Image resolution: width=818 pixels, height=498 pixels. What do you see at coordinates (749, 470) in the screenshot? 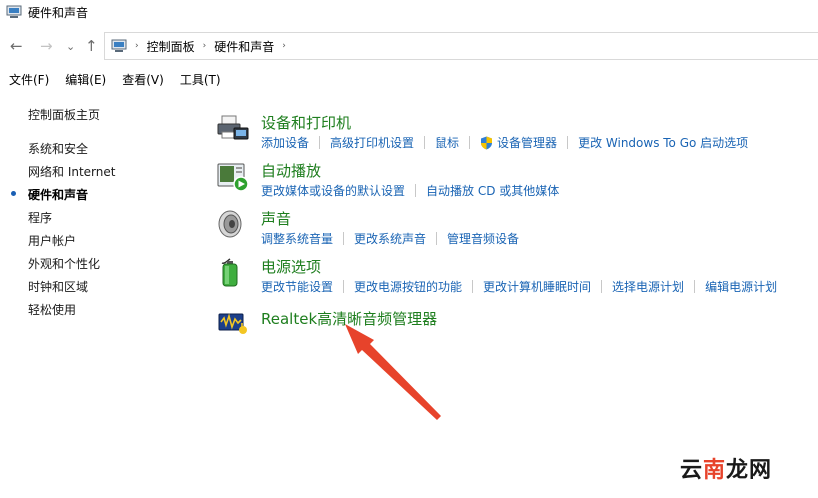
I see `watermark-part: 龙网` at bounding box center [749, 470].